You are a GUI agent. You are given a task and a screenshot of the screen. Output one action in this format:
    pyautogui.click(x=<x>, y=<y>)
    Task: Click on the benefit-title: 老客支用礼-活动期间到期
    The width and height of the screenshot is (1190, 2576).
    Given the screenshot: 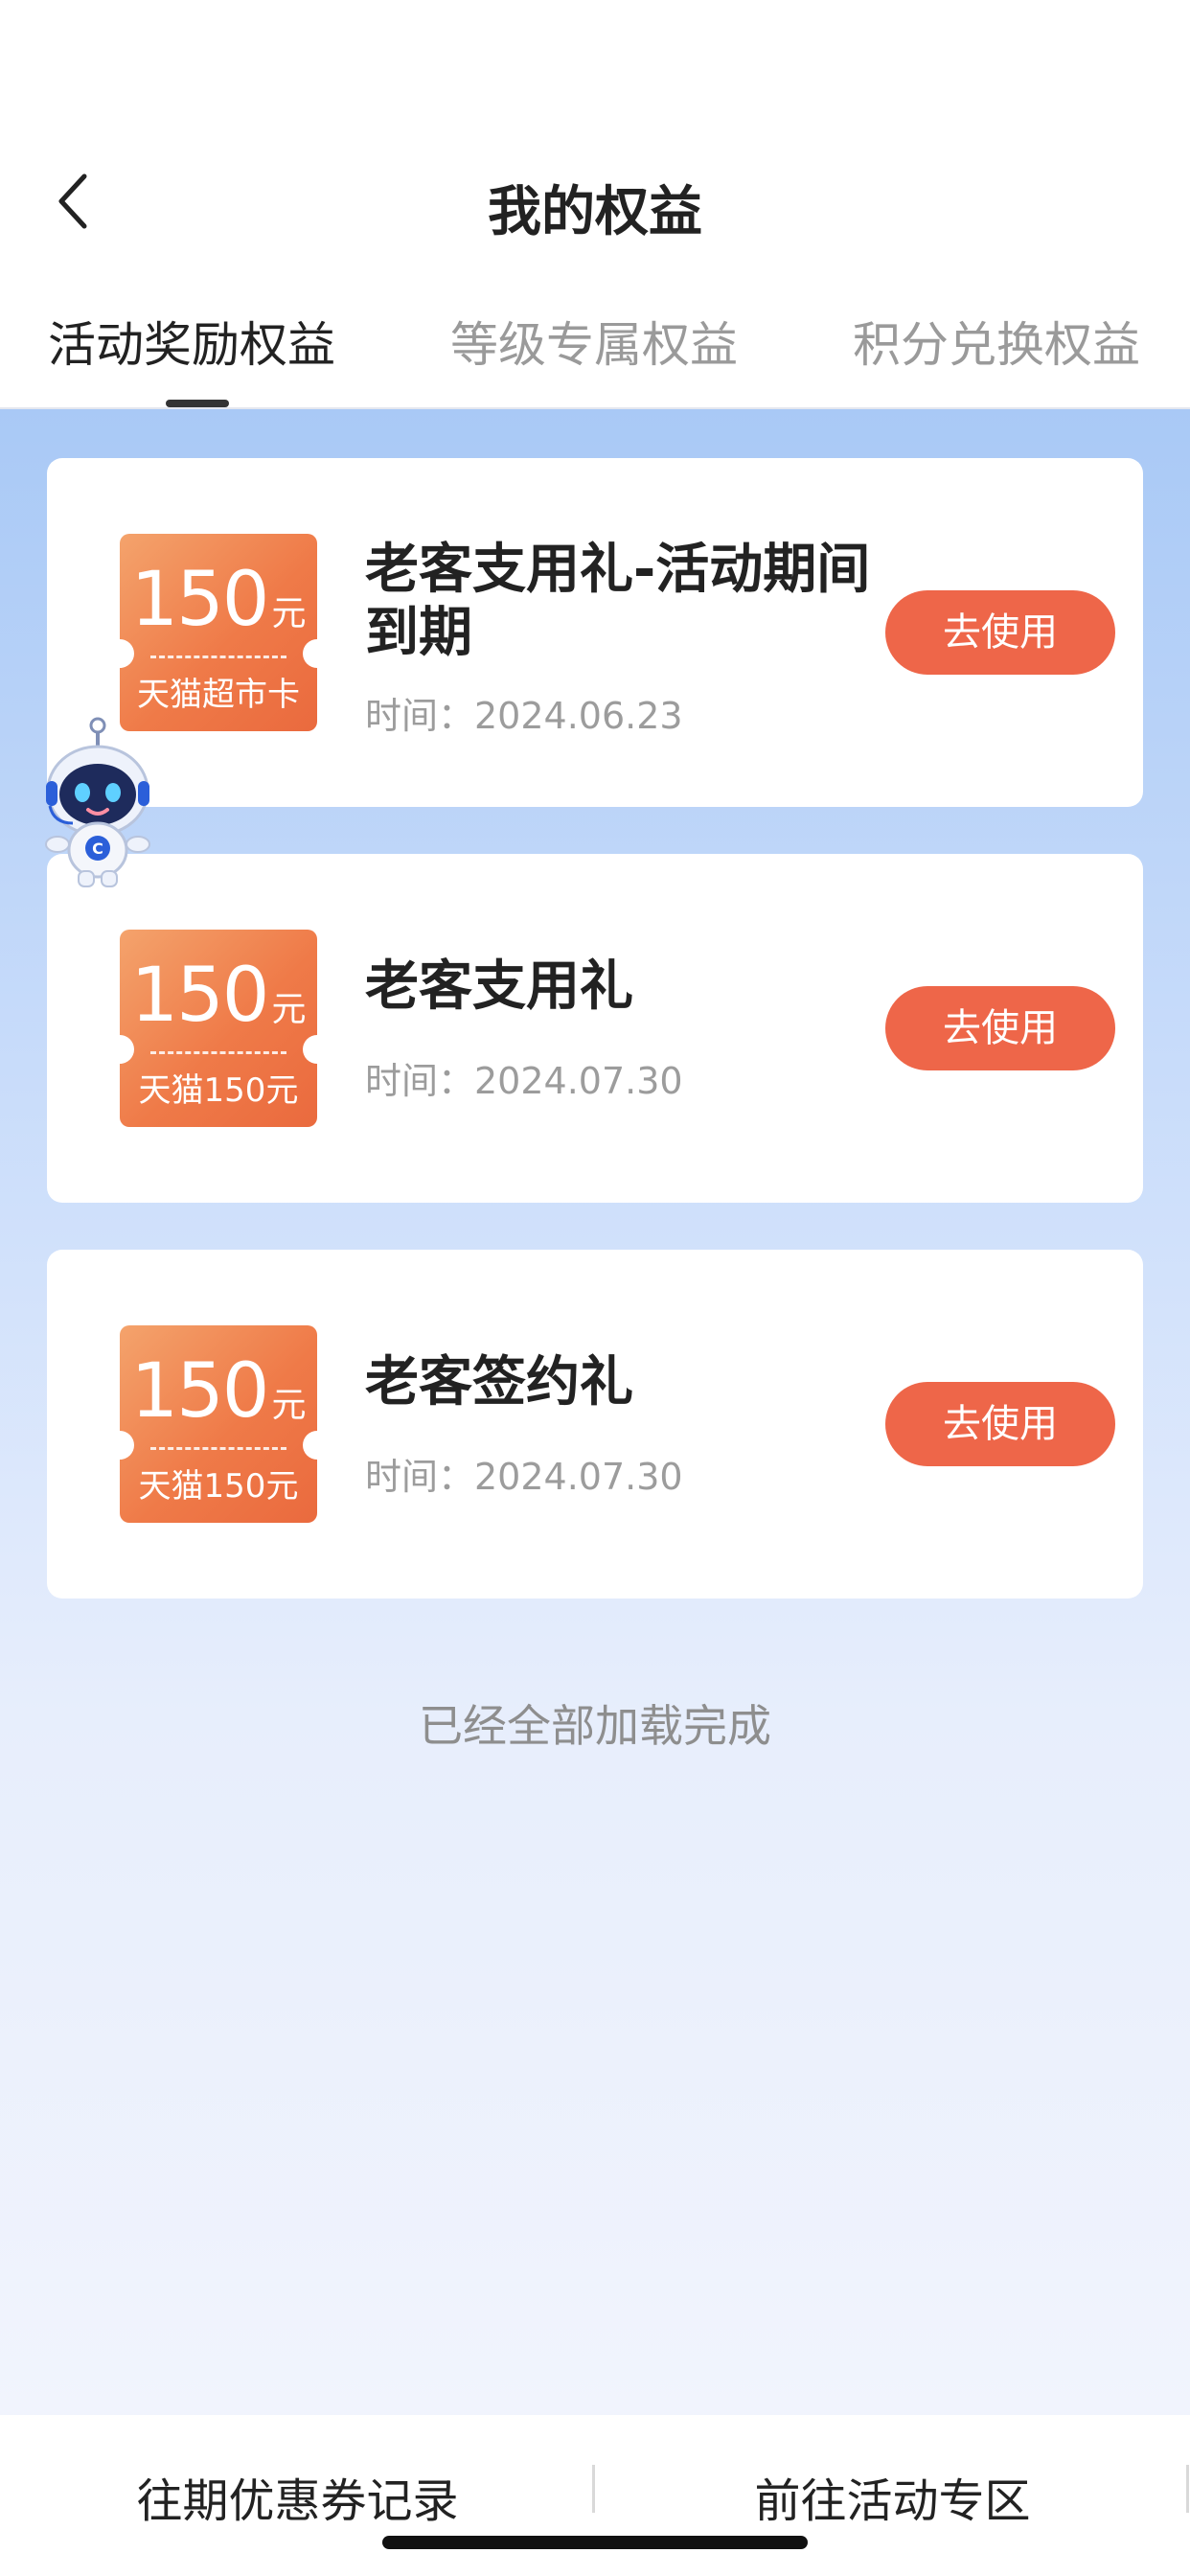 What is the action you would take?
    pyautogui.click(x=618, y=601)
    